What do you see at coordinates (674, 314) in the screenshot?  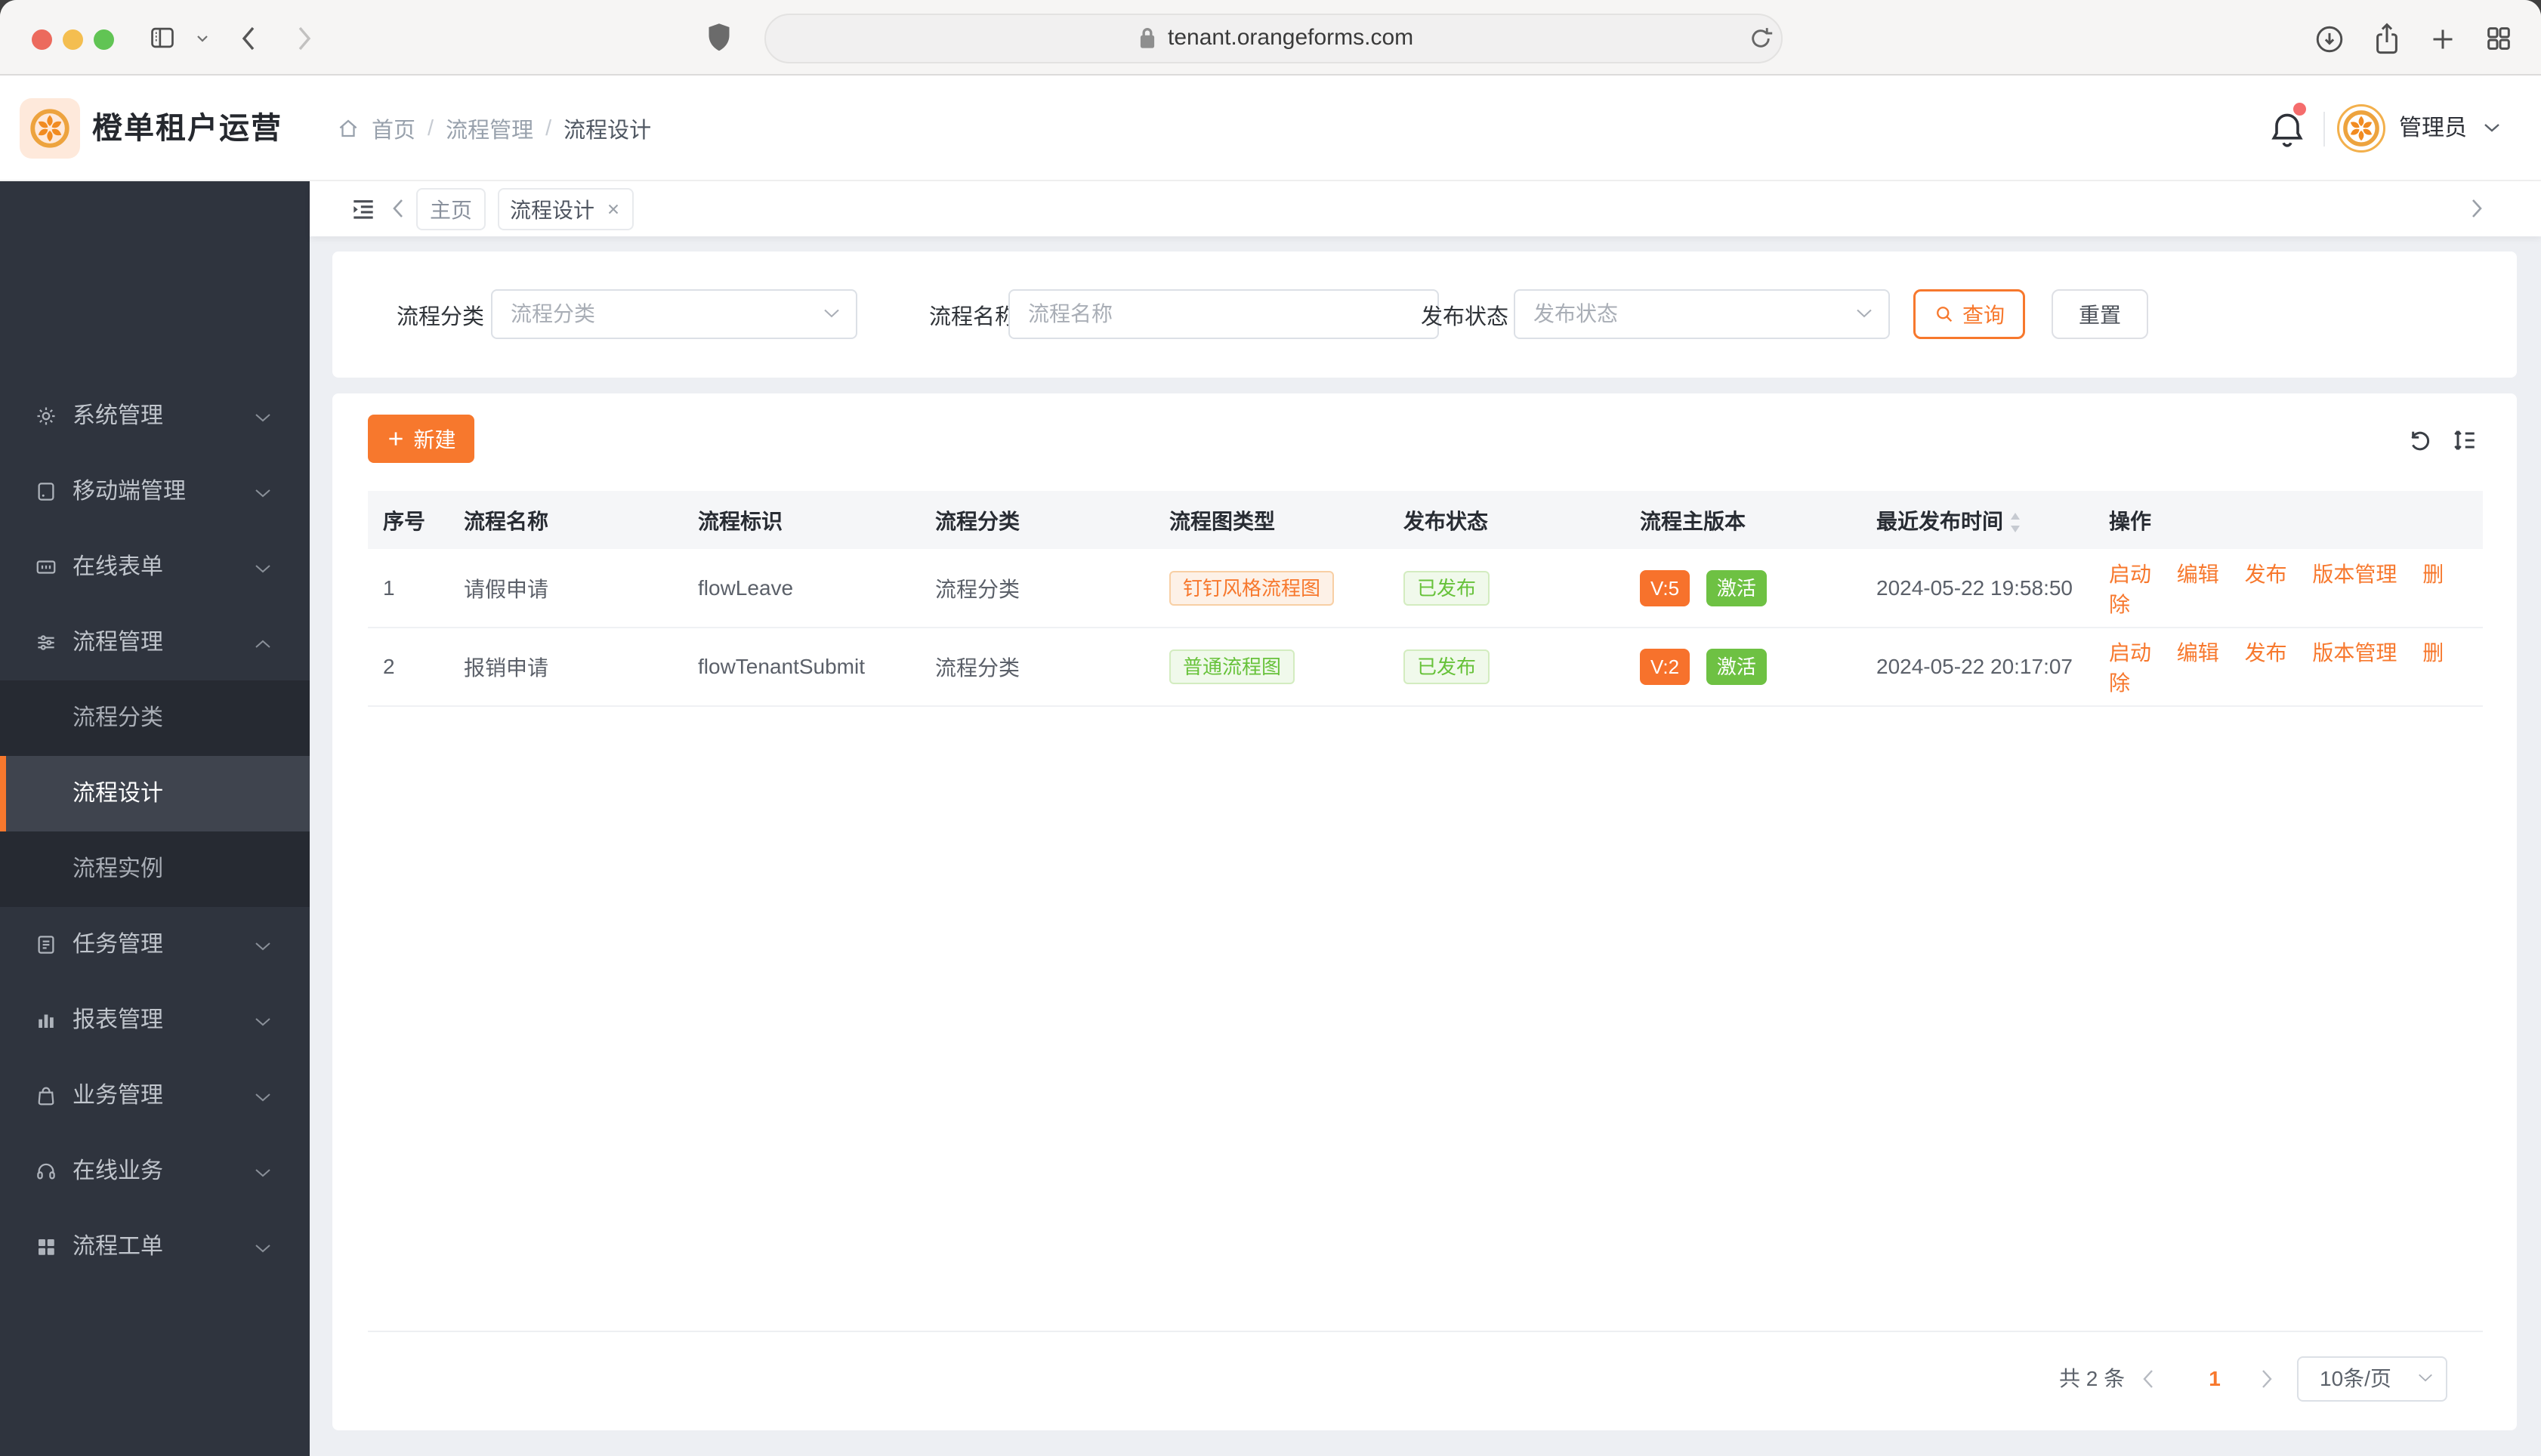 I see `category-select: 流程分类` at bounding box center [674, 314].